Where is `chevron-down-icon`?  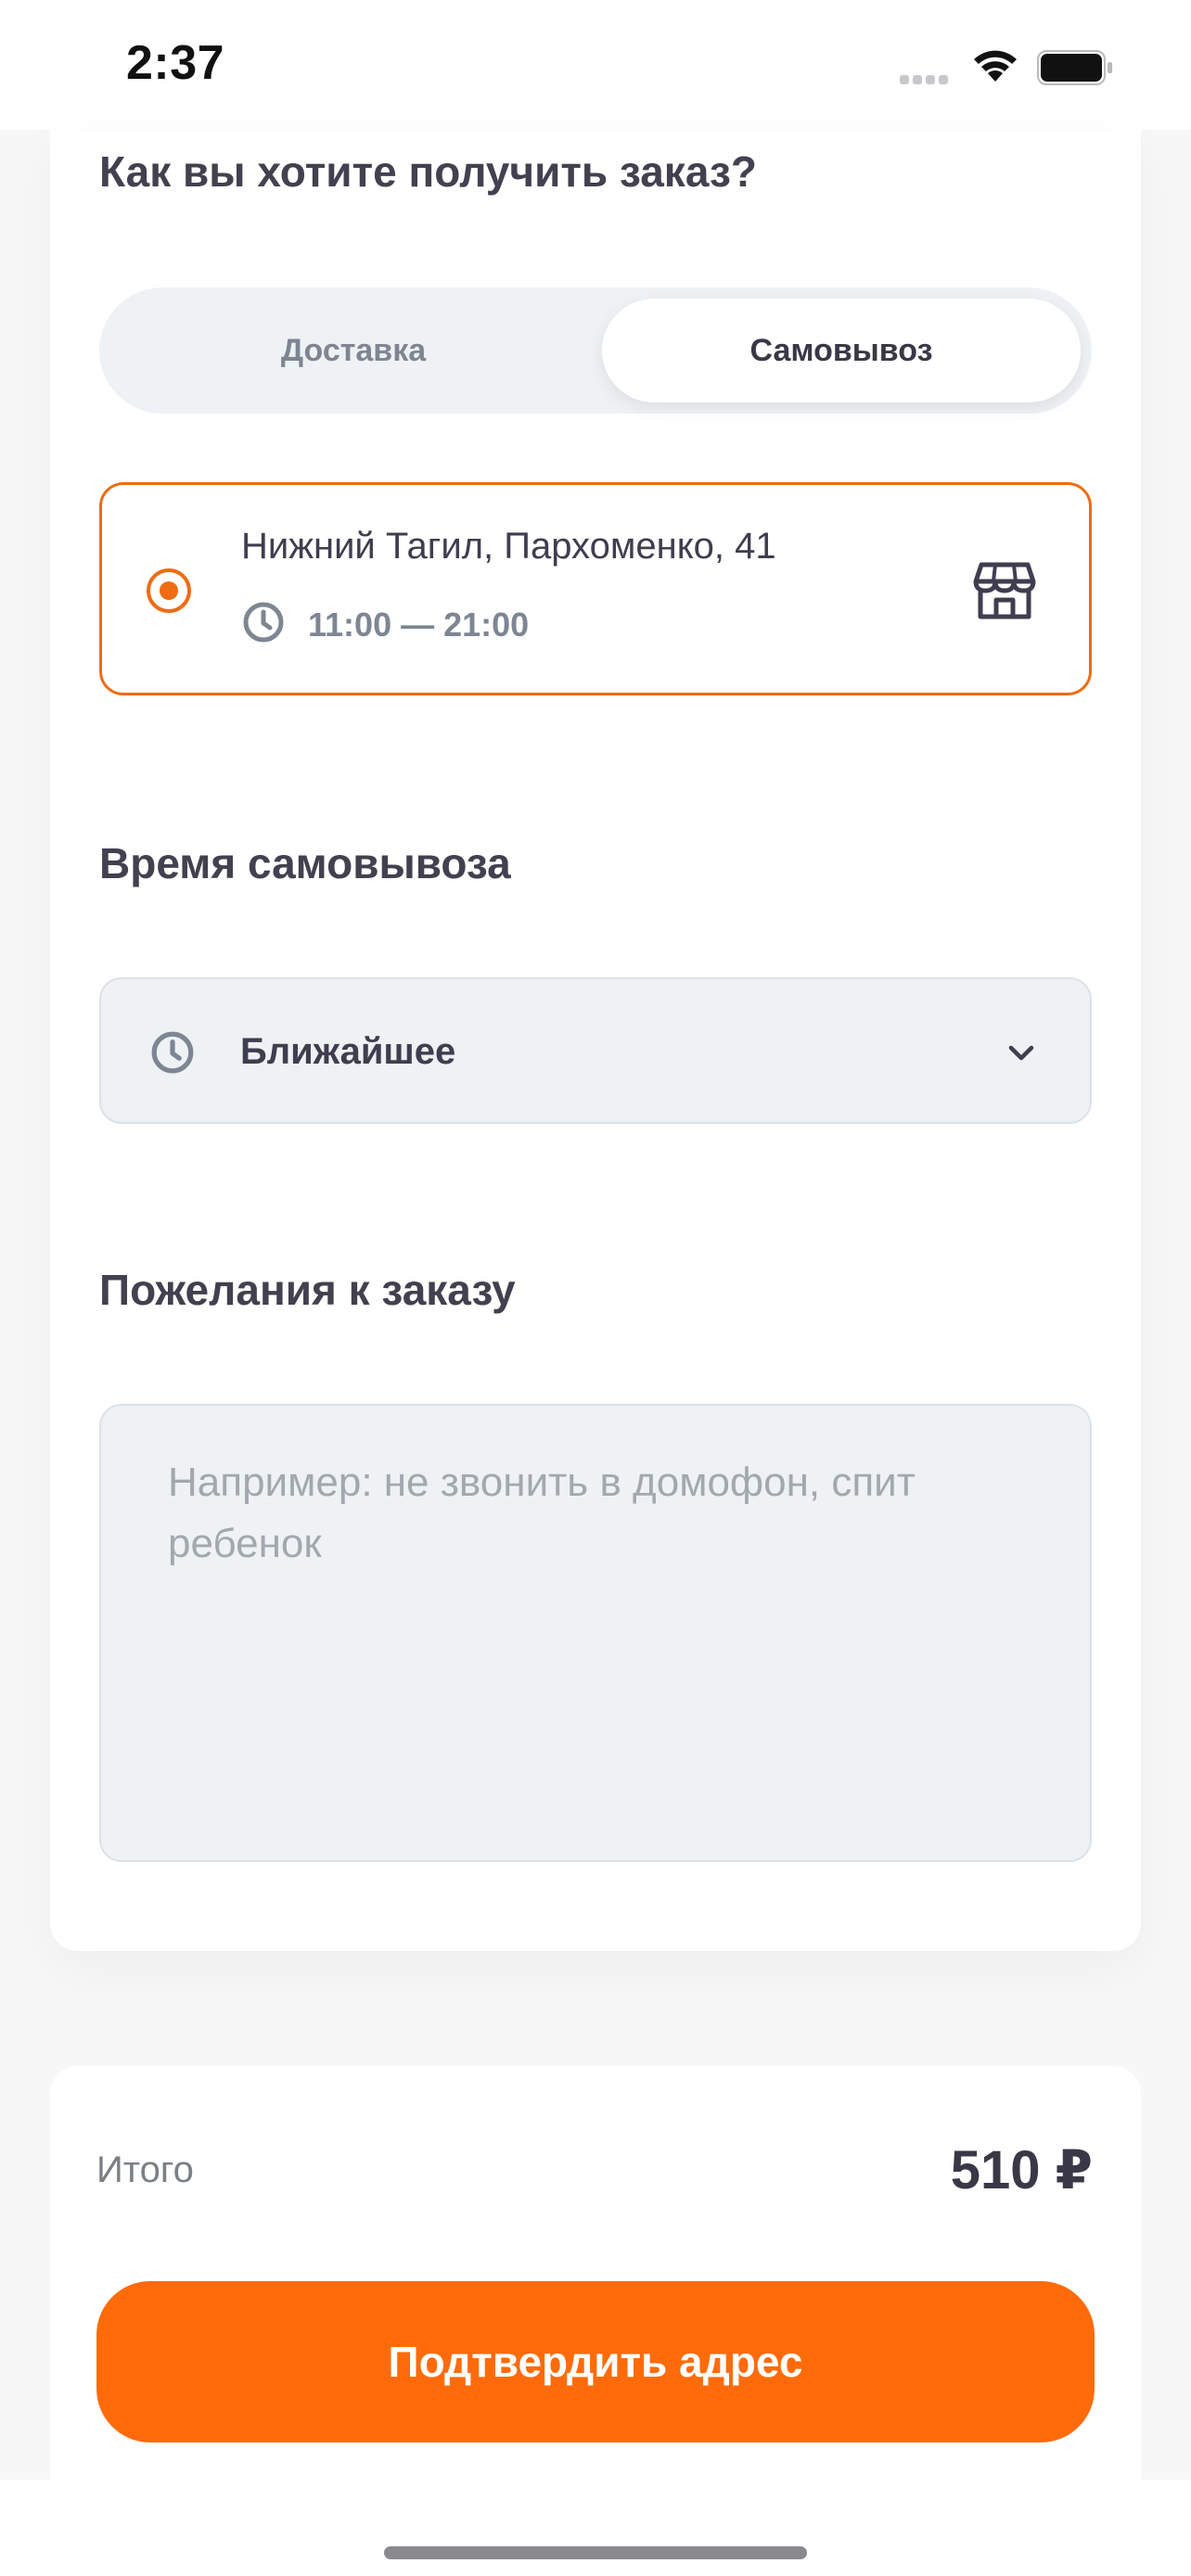 chevron-down-icon is located at coordinates (1021, 1053).